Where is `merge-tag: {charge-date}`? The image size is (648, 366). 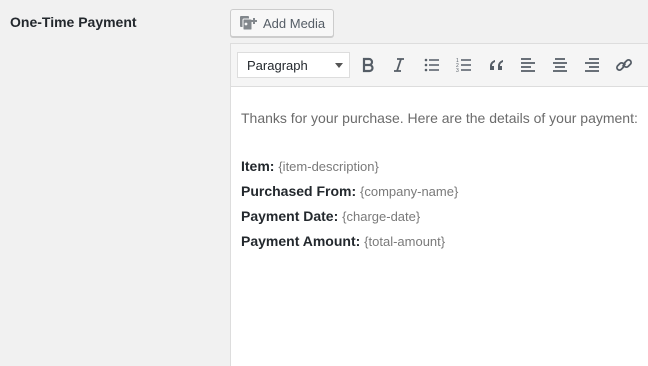
merge-tag: {charge-date} is located at coordinates (381, 216).